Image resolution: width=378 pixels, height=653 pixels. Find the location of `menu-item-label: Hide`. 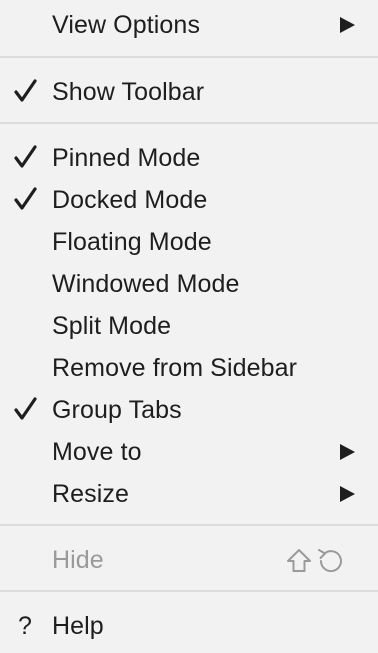

menu-item-label: Hide is located at coordinates (78, 560).